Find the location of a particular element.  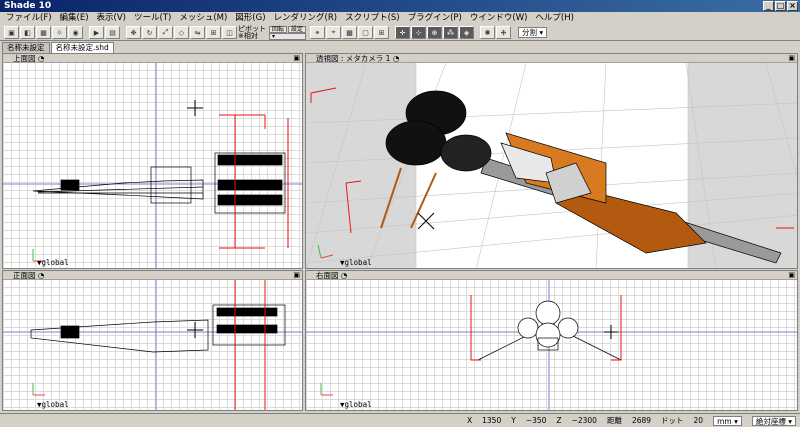

menu-mesh: メッシュ(M) is located at coordinates (205, 18).